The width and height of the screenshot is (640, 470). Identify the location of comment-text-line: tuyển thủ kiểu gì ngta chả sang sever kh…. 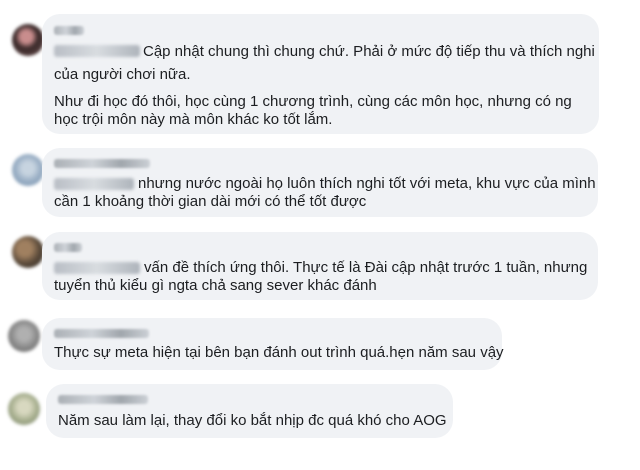
(215, 285).